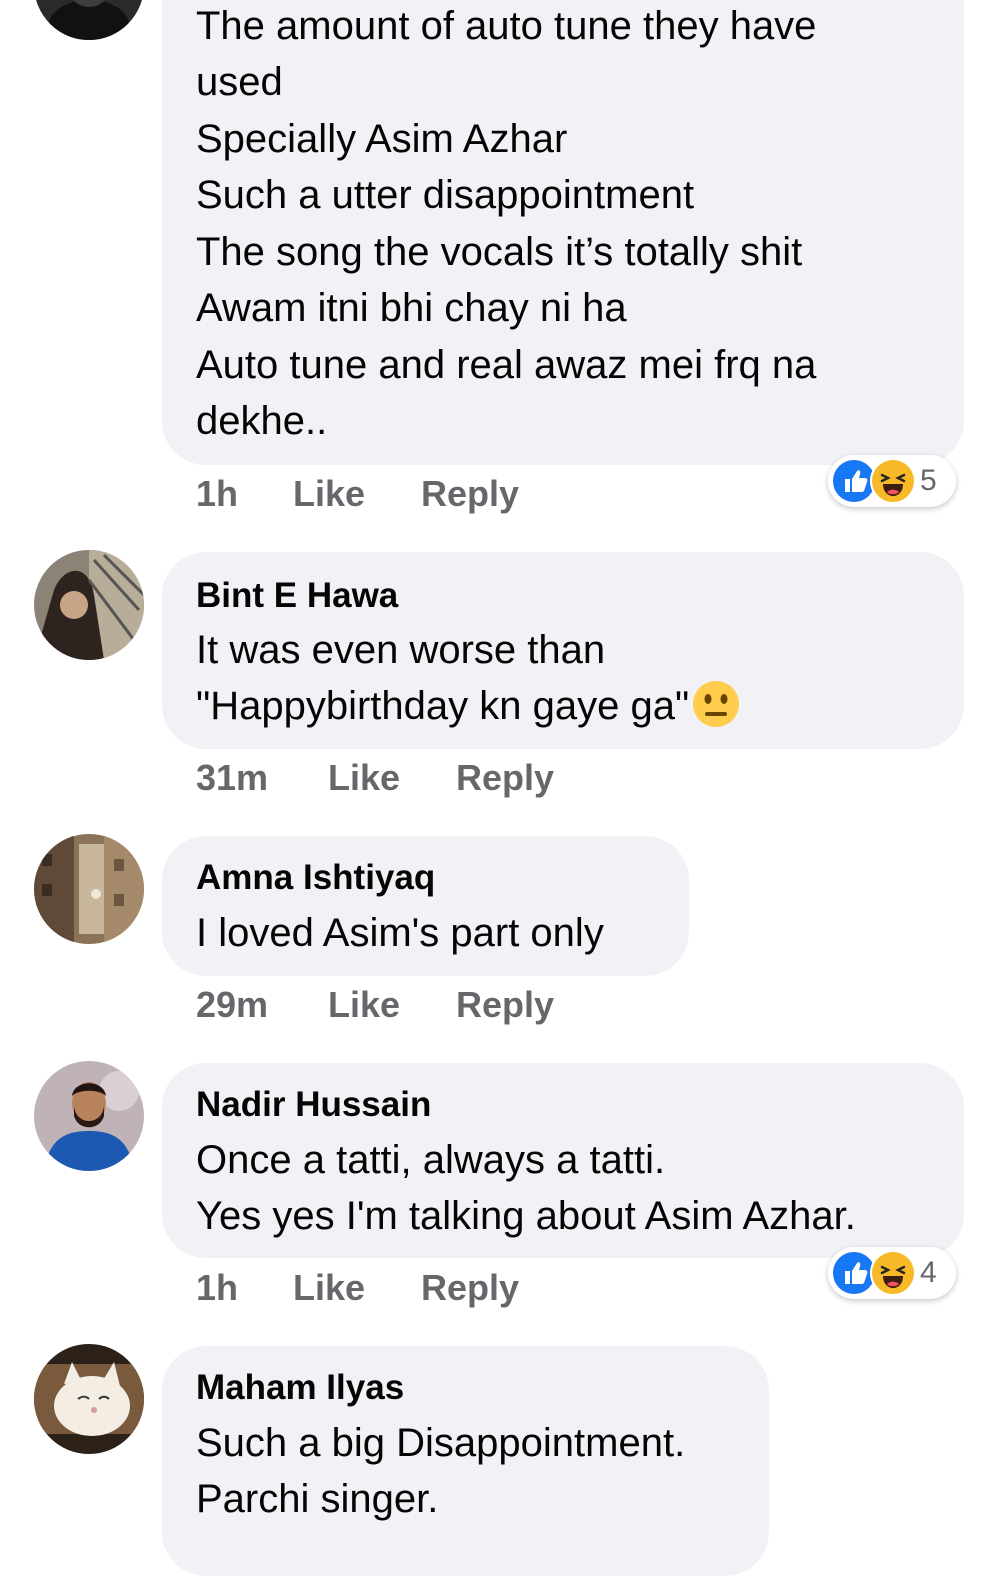 The image size is (997, 1576). What do you see at coordinates (443, 706) in the screenshot?
I see `comment-text-span: "Happybirthday kn gaye ga"` at bounding box center [443, 706].